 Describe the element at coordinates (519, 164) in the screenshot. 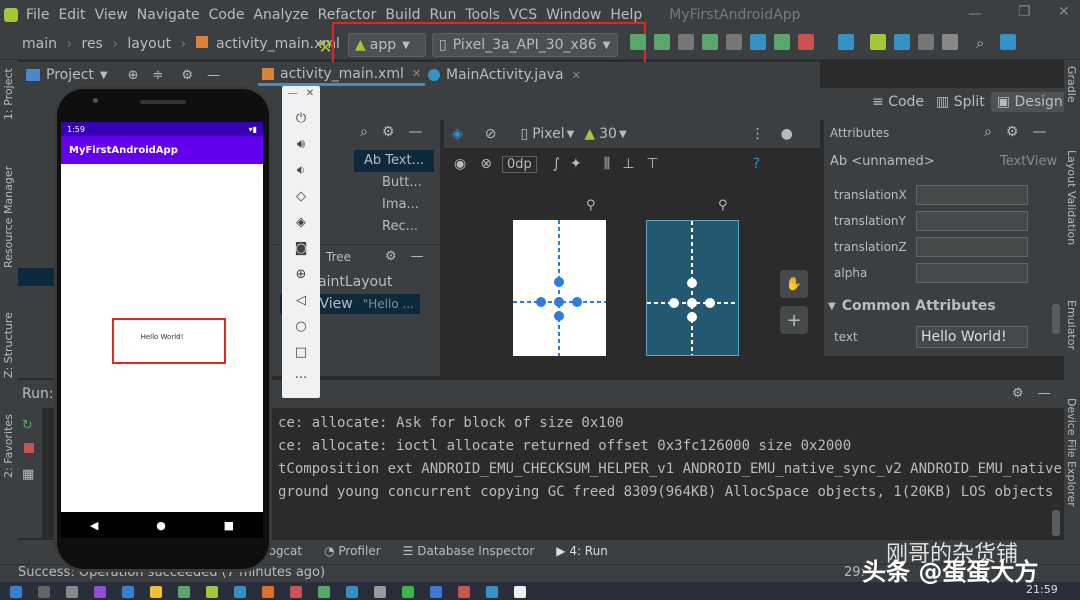

I see `default-margin-field: 0dp` at that location.